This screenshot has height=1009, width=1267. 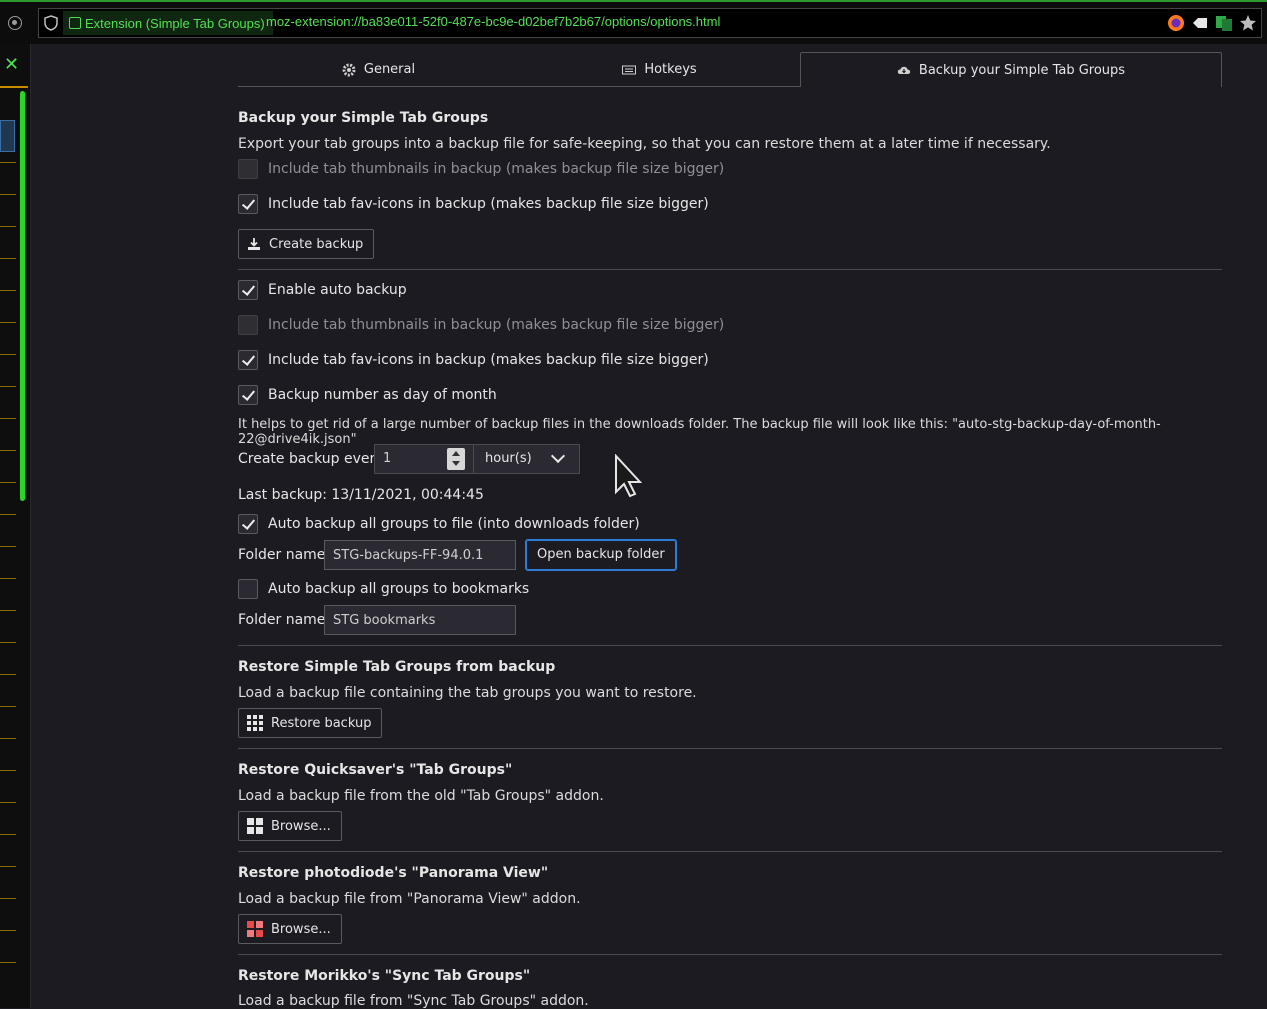 I want to click on tab-general: General, so click(x=378, y=69).